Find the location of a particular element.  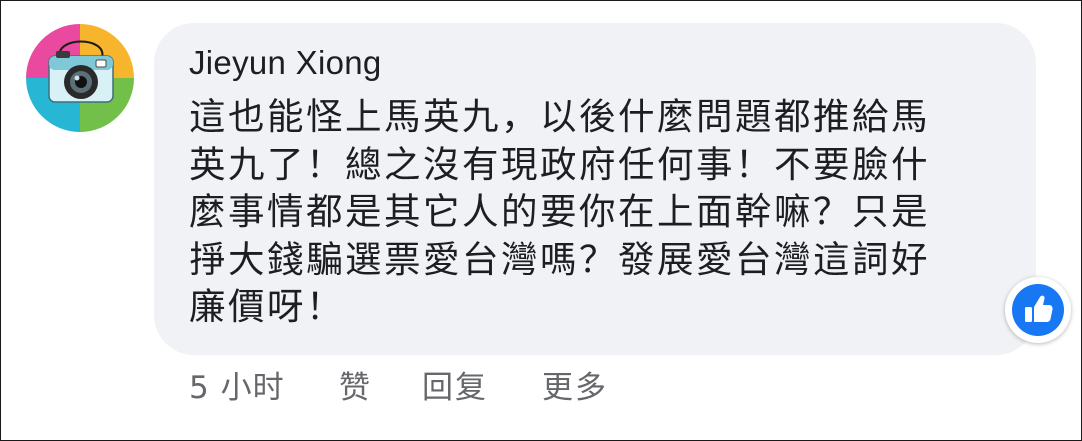

comment-line: 這也能怪上馬英九，以後什麼問題都推給馬 is located at coordinates (559, 116).